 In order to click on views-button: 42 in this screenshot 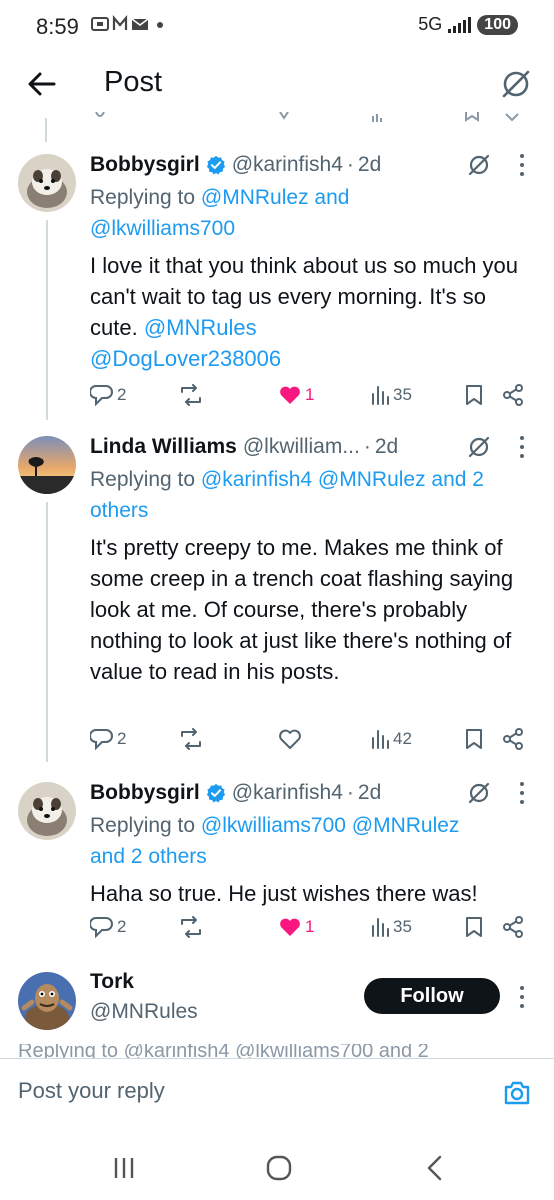, I will do `click(391, 739)`.